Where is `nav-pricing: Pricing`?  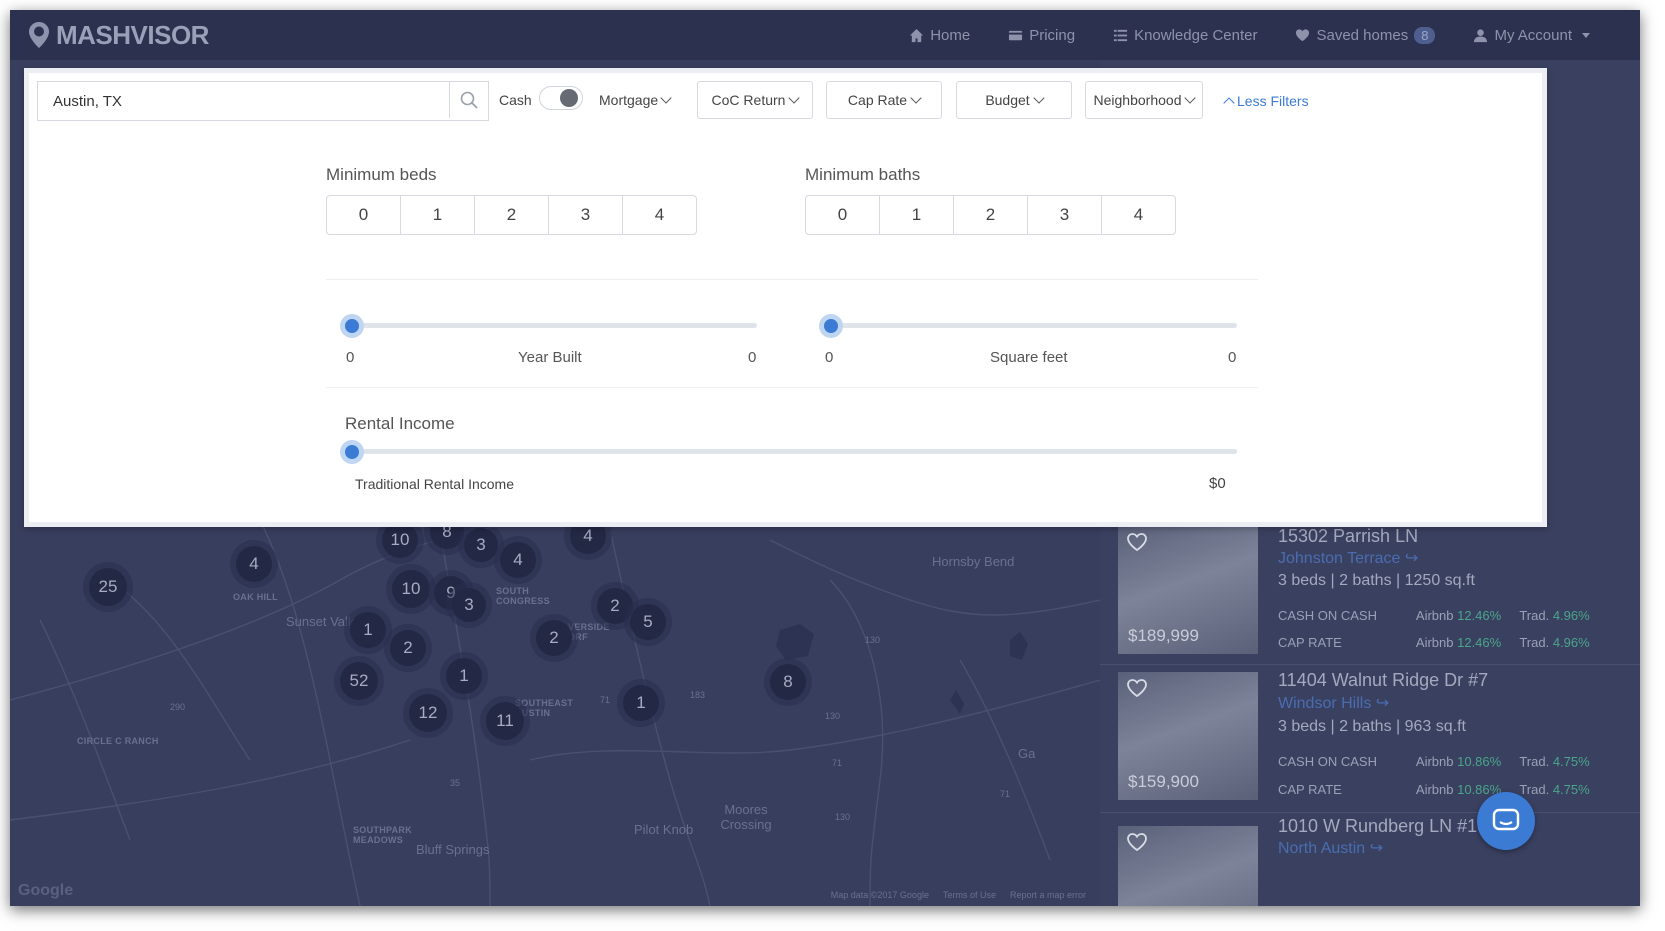
nav-pricing: Pricing is located at coordinates (1041, 35).